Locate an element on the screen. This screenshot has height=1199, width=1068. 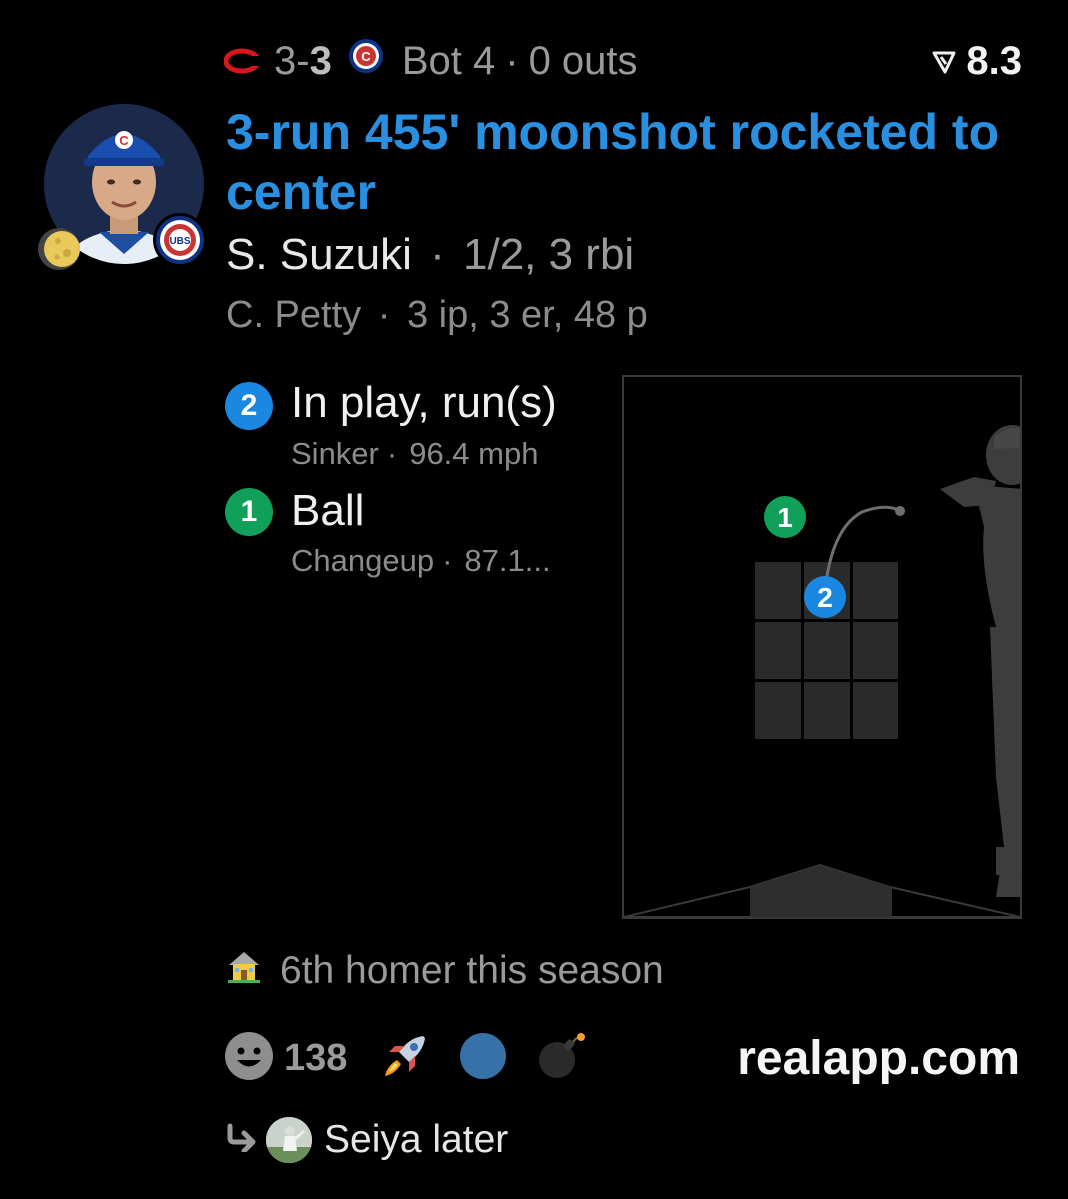
reaction-bar: 138 is located at coordinates (405, 1058).